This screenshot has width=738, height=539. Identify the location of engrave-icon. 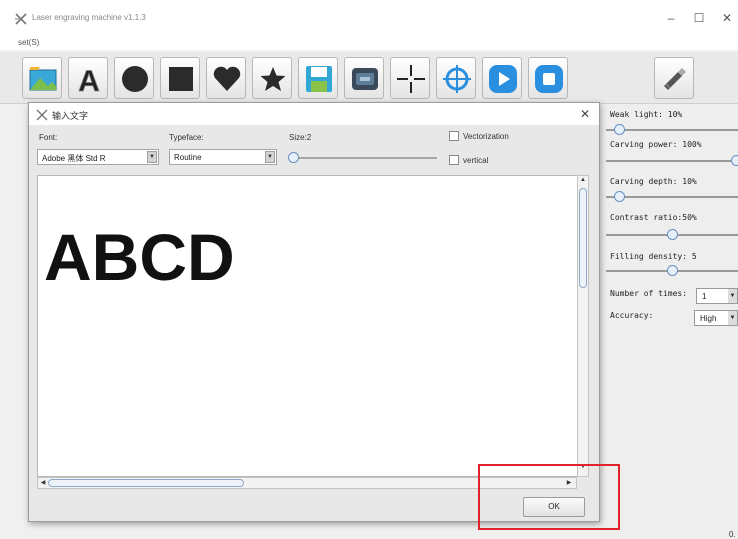
(365, 79).